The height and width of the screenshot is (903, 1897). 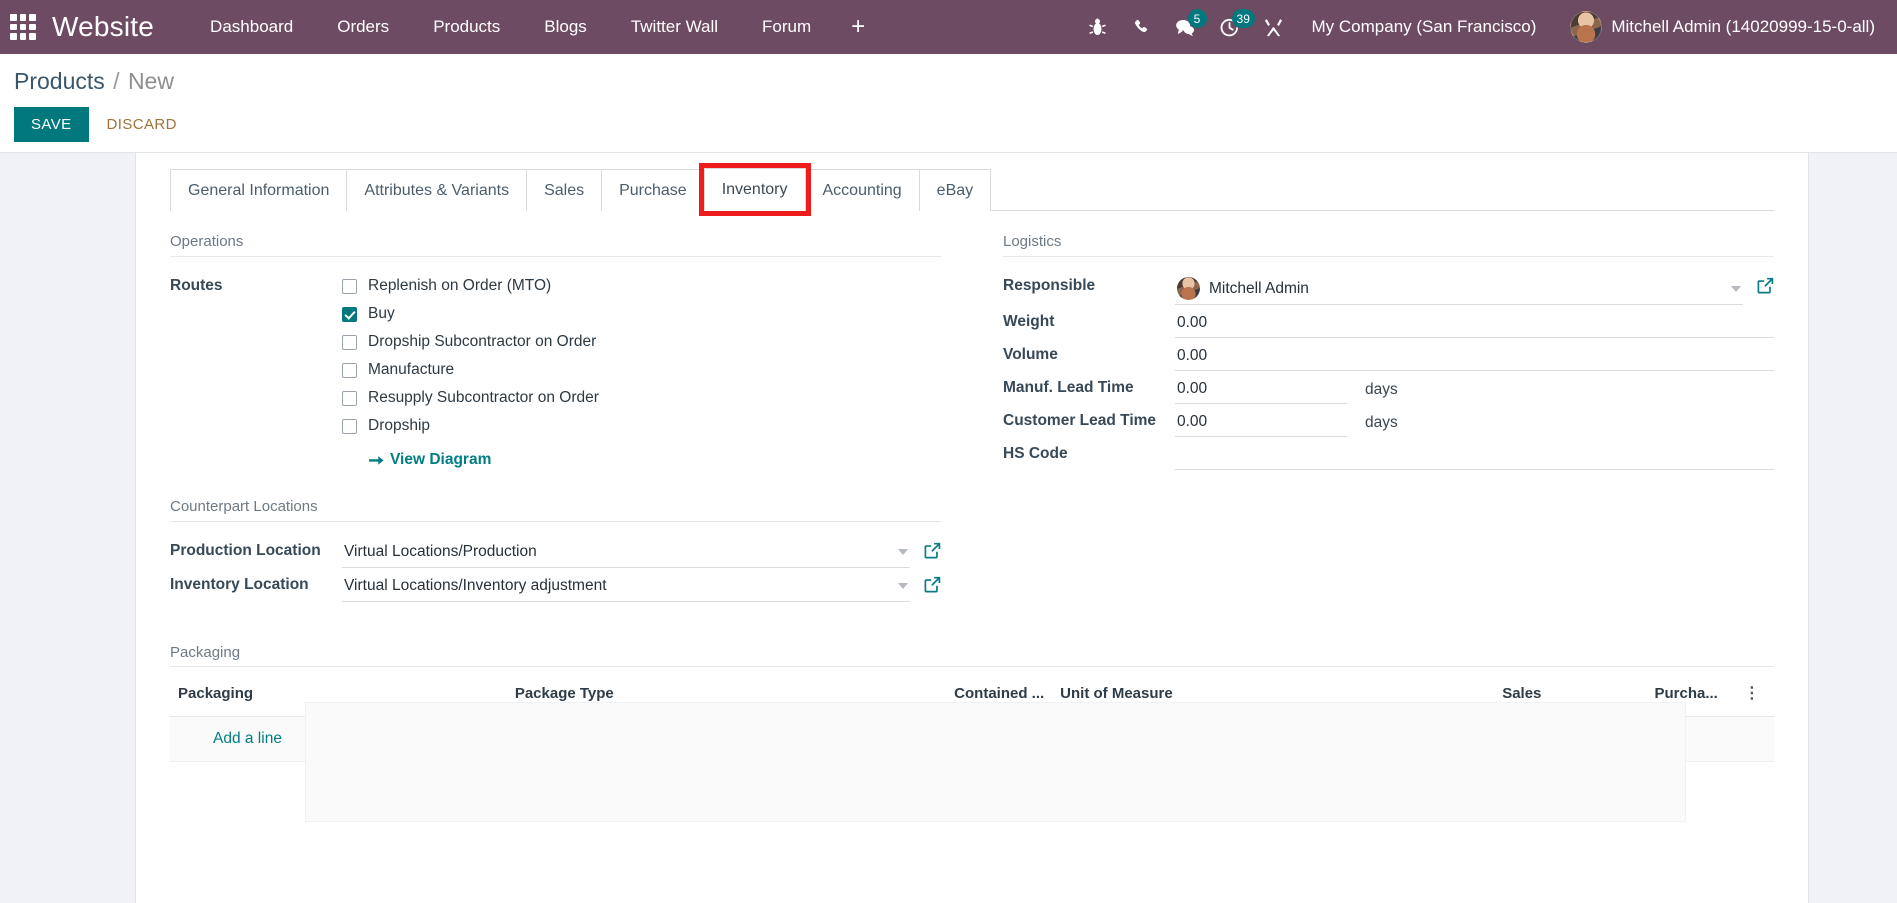 I want to click on customer-lead-time-input: 0.00, so click(x=1261, y=423).